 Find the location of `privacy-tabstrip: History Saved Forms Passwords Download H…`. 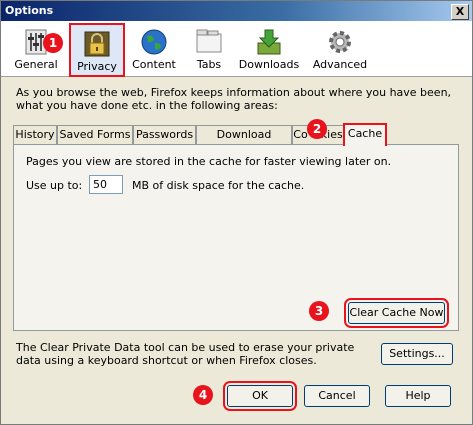

privacy-tabstrip: History Saved Forms Passwords Download H… is located at coordinates (238, 141).